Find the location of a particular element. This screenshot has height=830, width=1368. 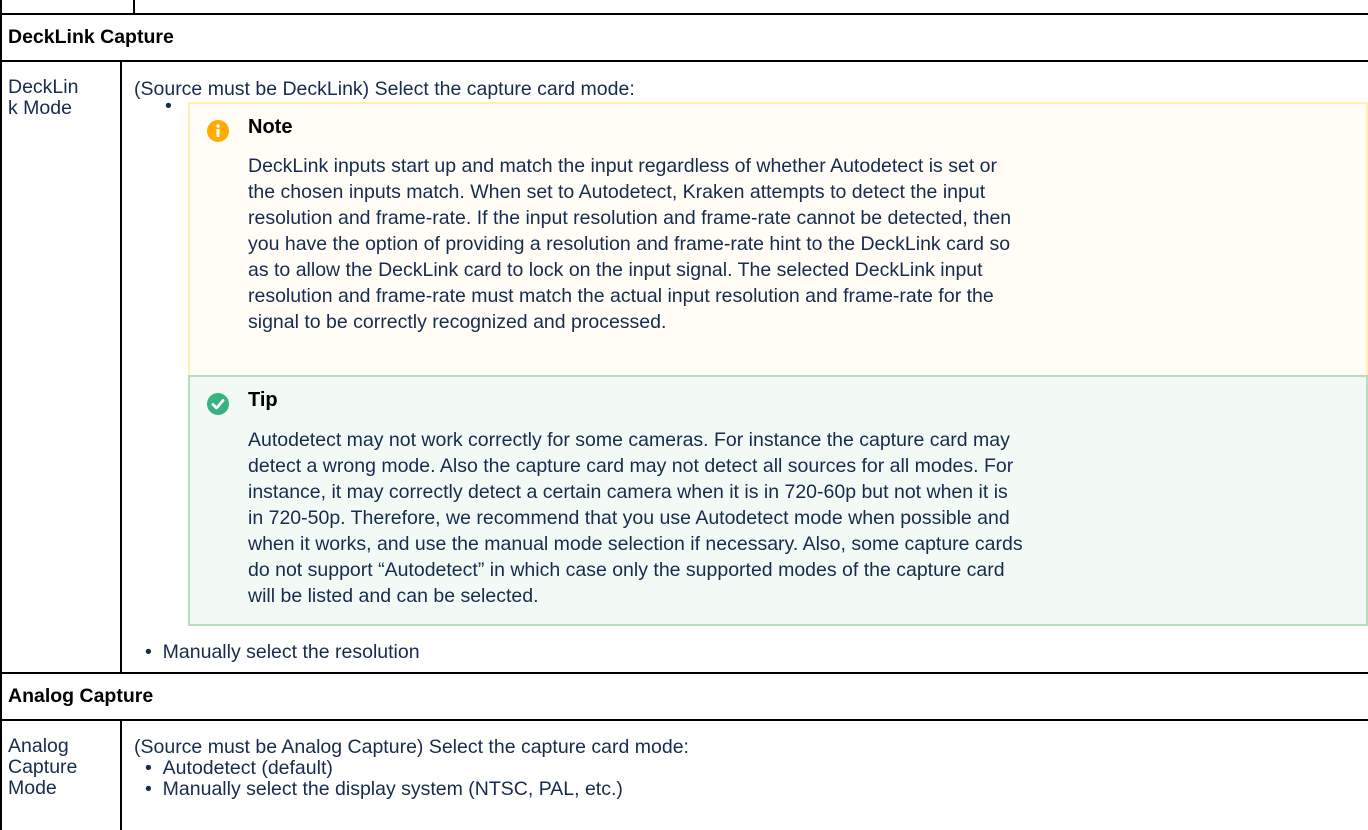

section-title: DeckLink Capture is located at coordinates (91, 37).